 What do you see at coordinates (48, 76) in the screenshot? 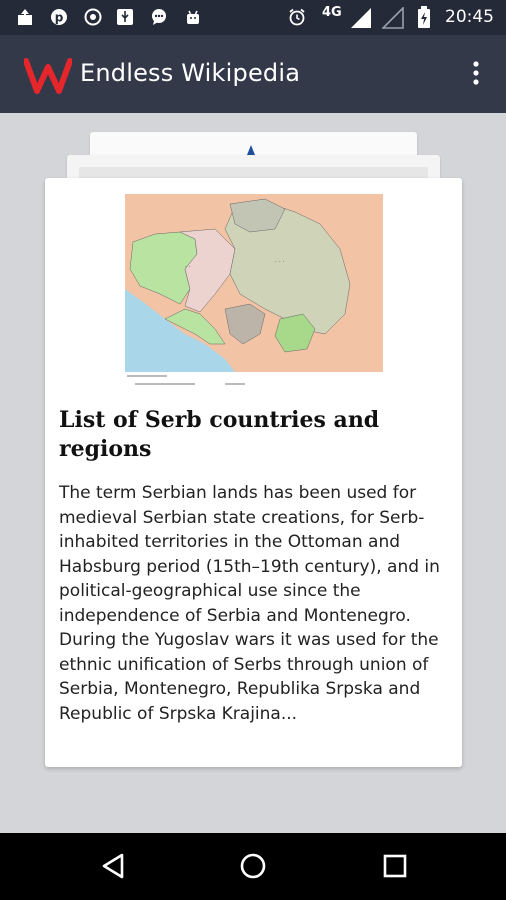
I see `wikipedia-w-logo-icon` at bounding box center [48, 76].